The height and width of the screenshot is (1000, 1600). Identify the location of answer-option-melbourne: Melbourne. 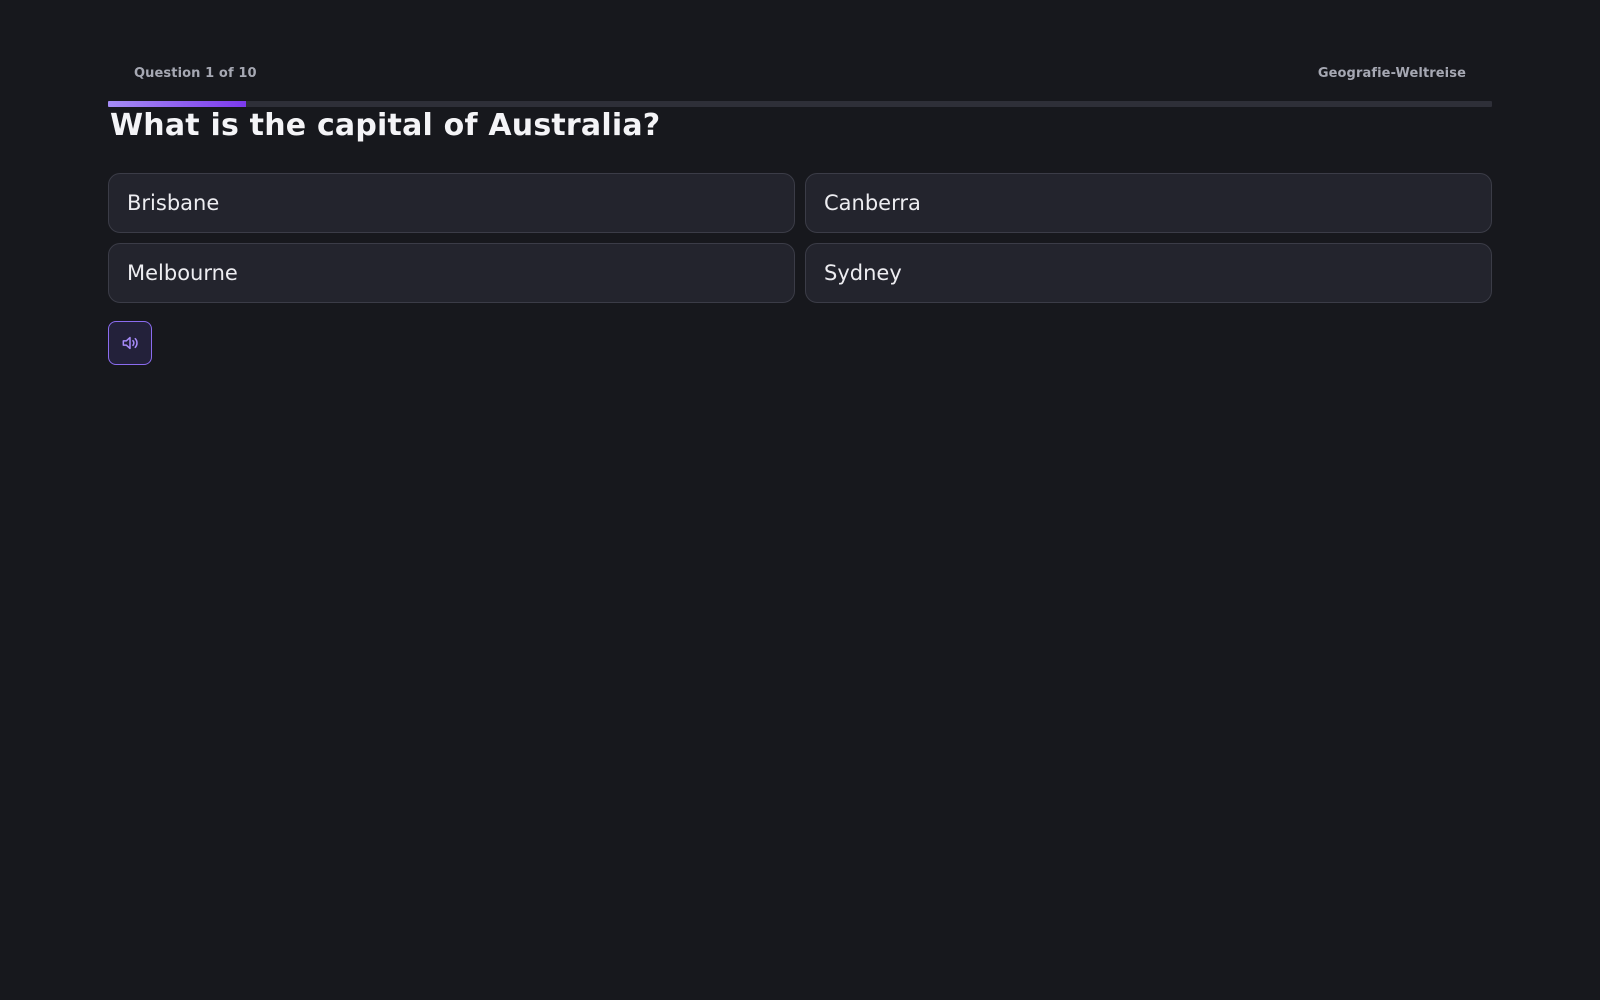
(451, 273).